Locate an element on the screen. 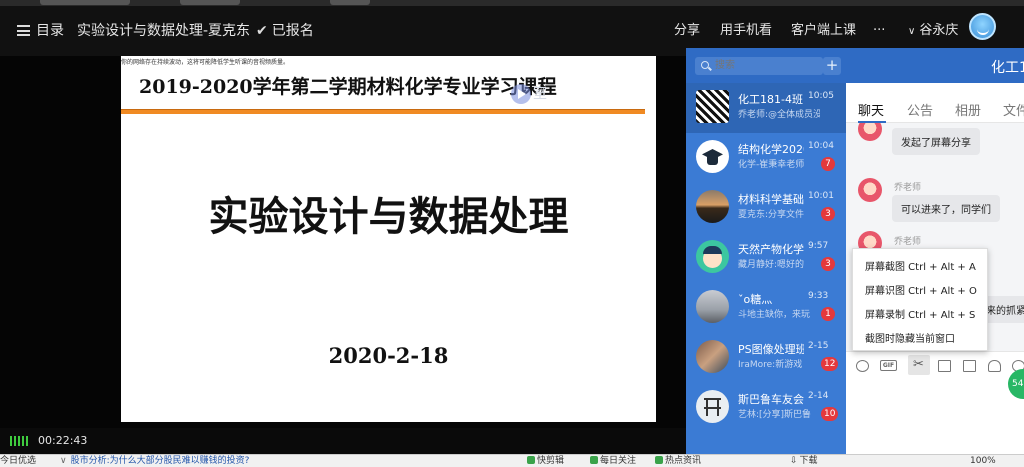 This screenshot has width=1024, height=467. conversation-item: PS图像处理班 2-15 IraMore:新游戏 12 is located at coordinates (766, 358).